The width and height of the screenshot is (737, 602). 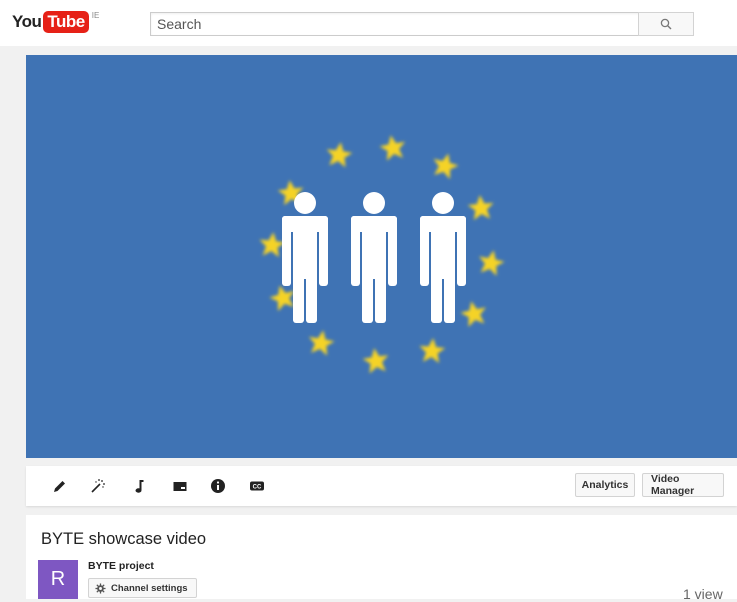 What do you see at coordinates (66, 22) in the screenshot?
I see `logo-tube-text: Tube` at bounding box center [66, 22].